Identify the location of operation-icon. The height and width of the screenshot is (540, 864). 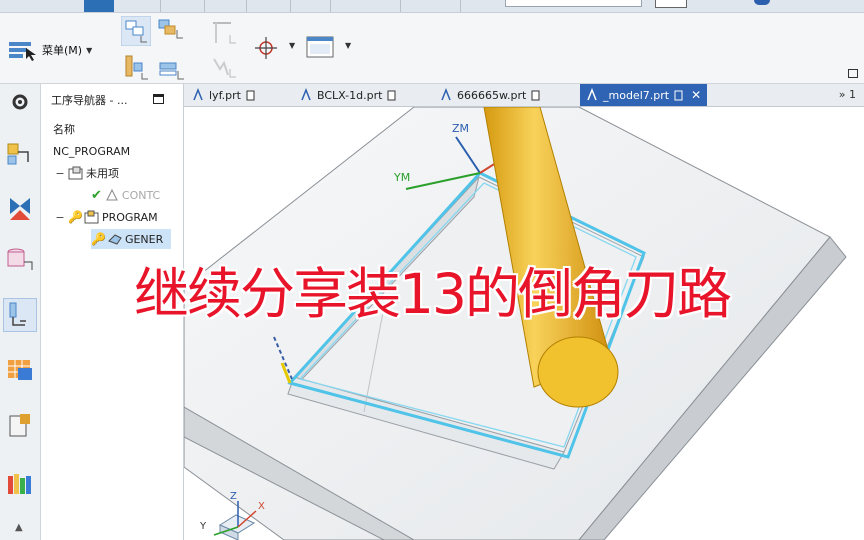
(112, 194).